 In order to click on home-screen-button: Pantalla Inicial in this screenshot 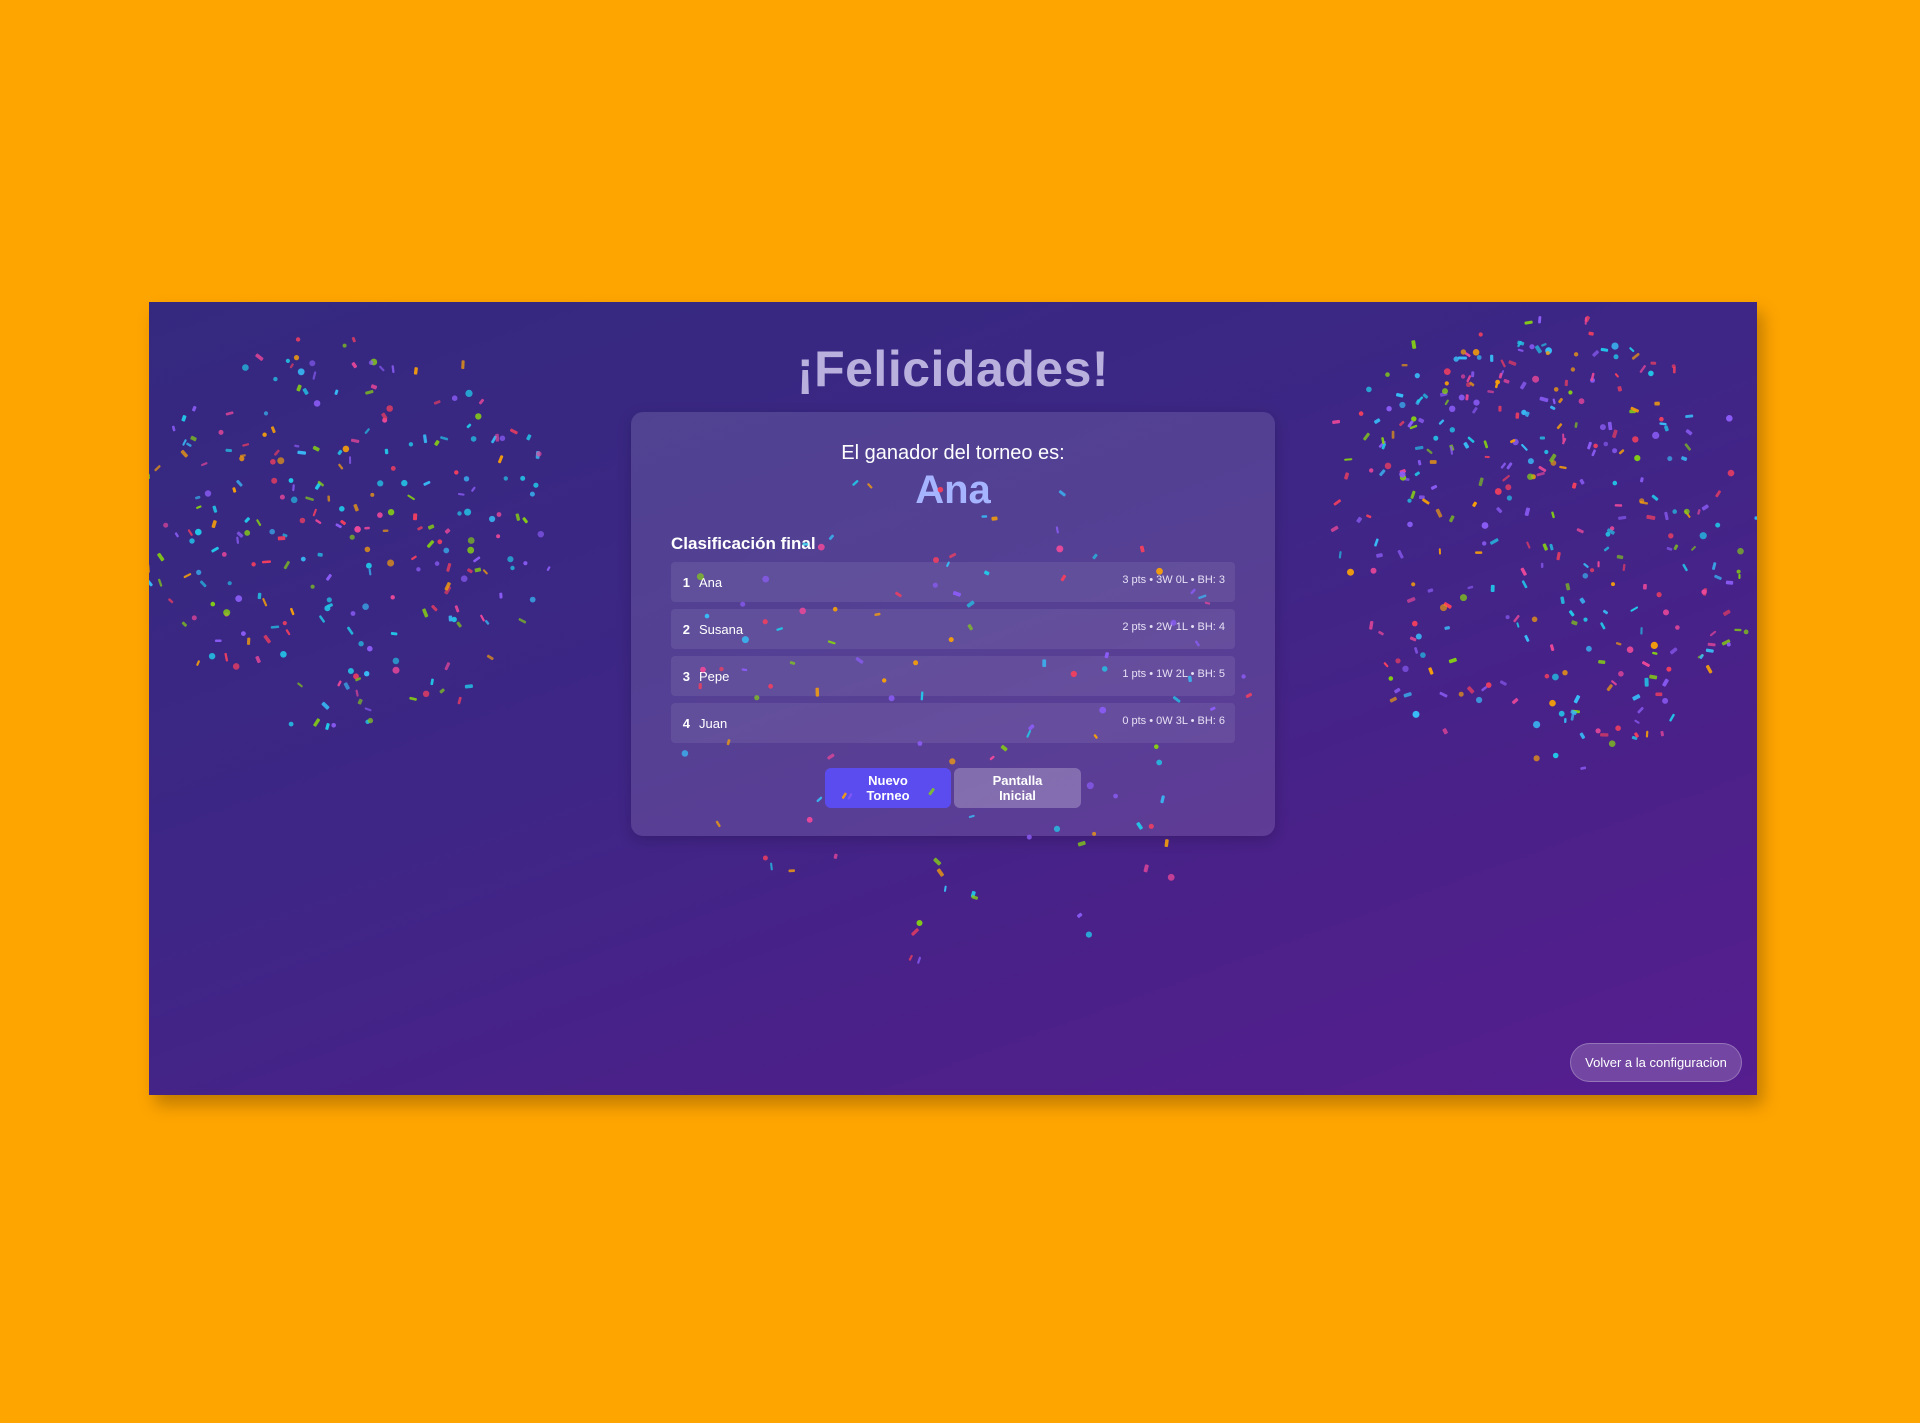, I will do `click(1017, 788)`.